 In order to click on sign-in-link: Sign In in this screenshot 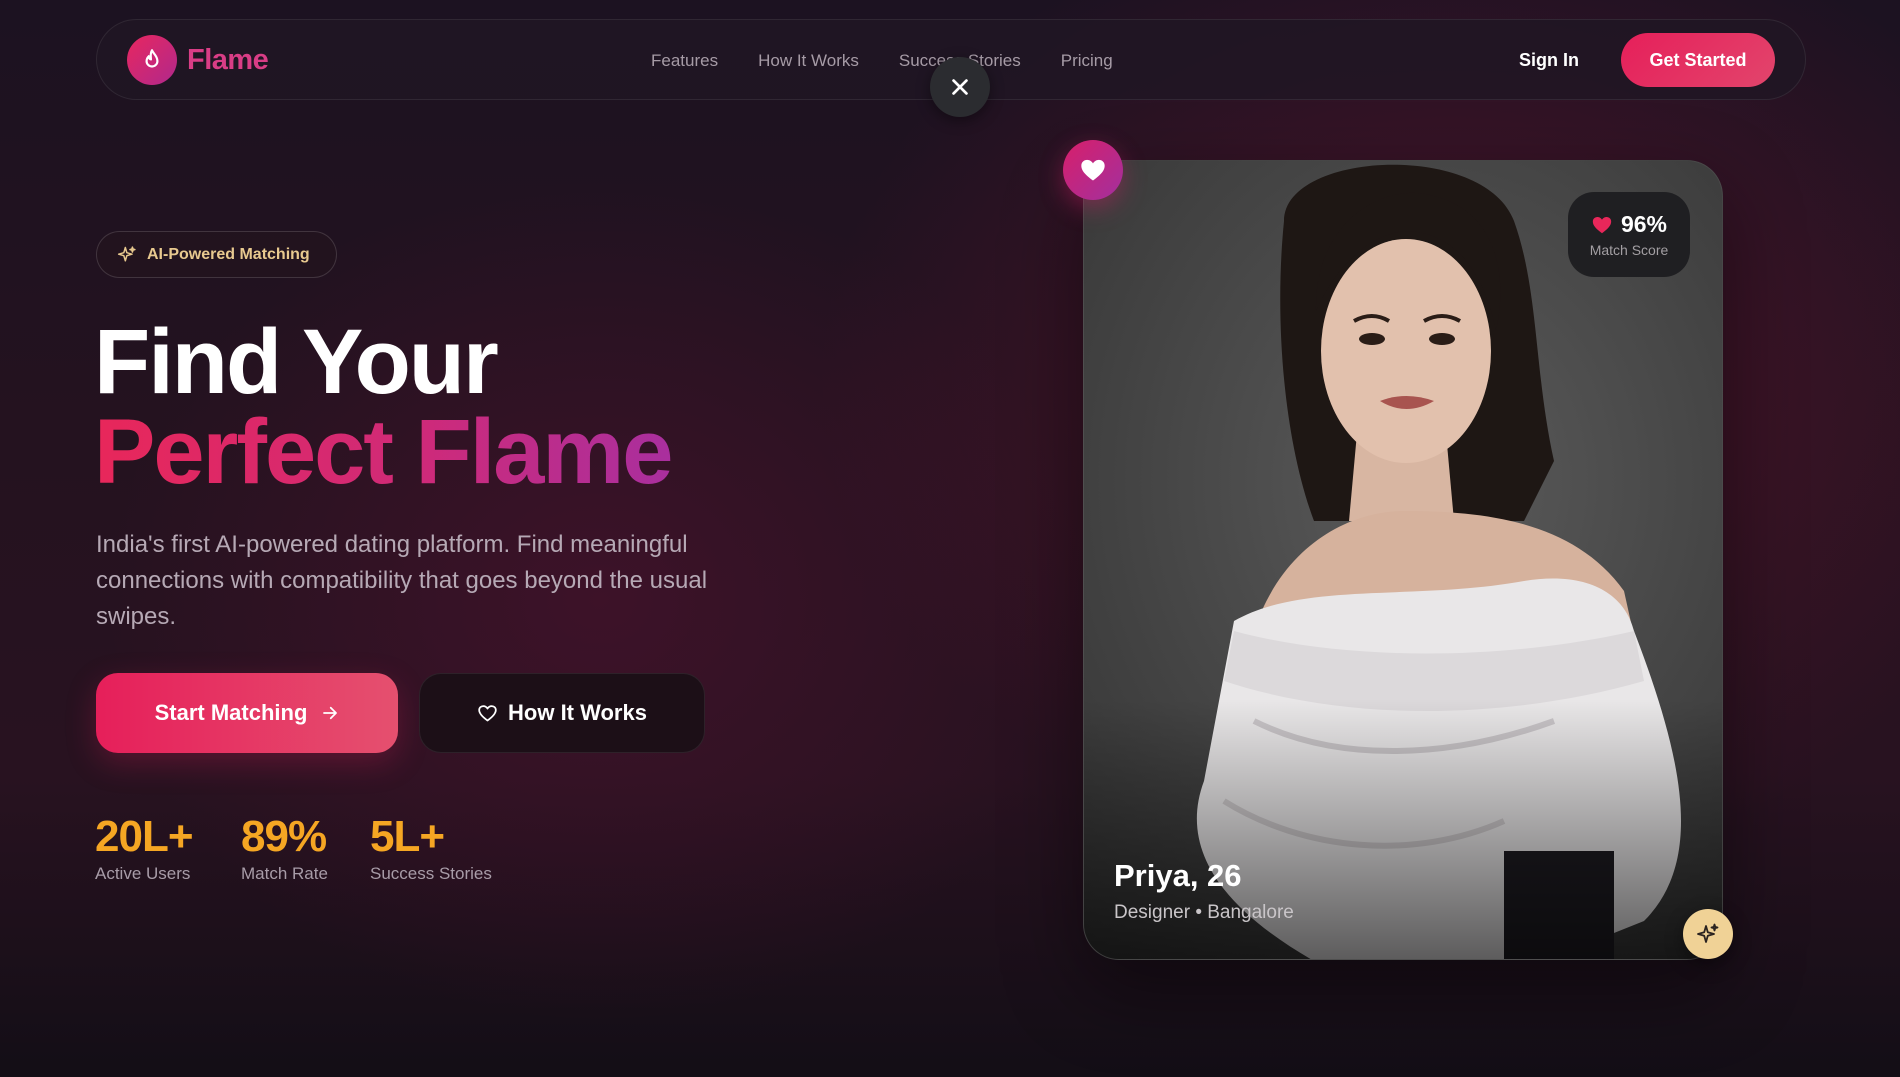, I will do `click(1549, 60)`.